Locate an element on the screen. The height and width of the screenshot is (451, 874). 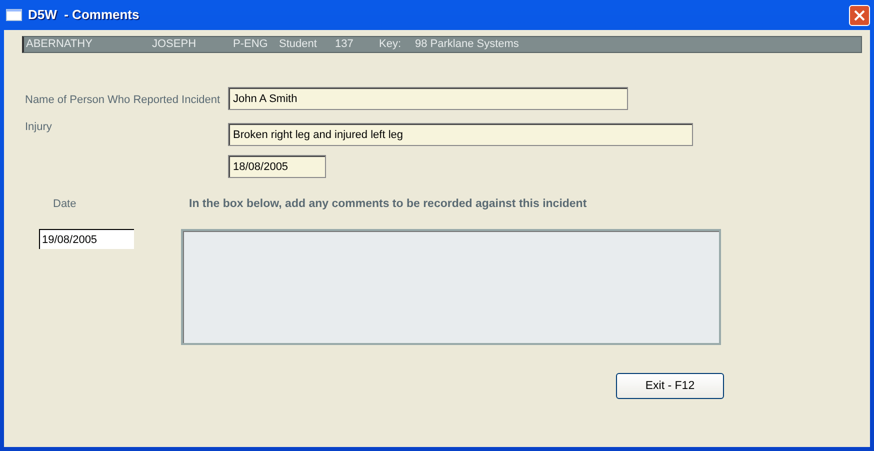
close-icon is located at coordinates (859, 15).